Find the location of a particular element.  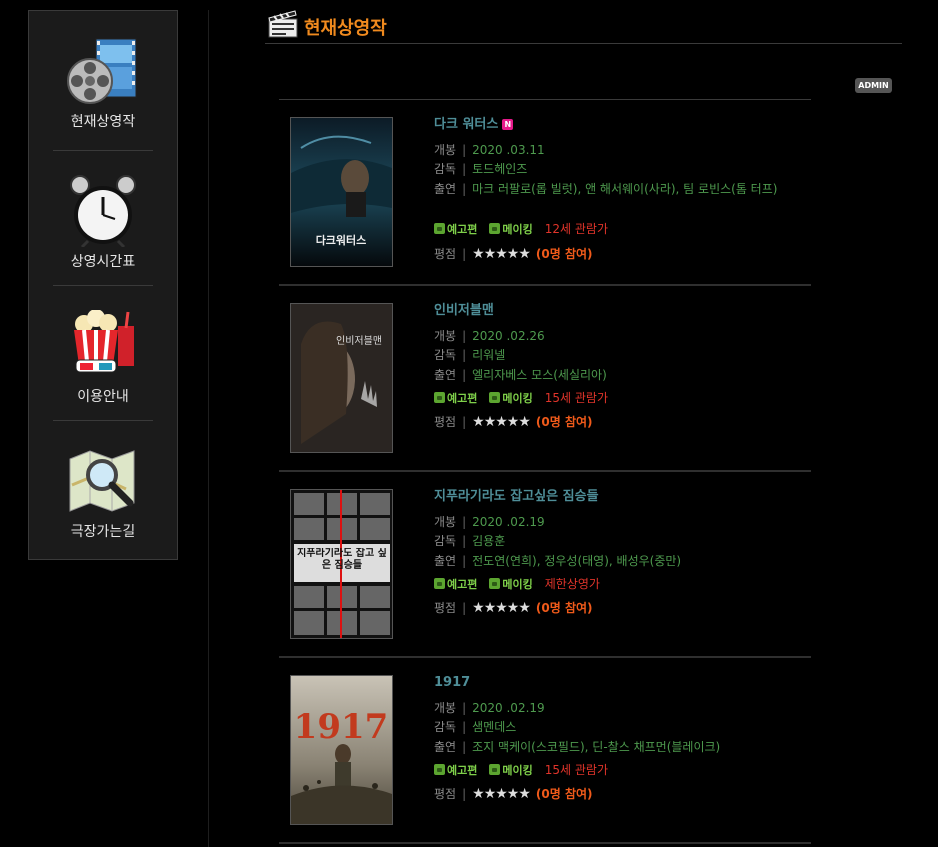

director-value: 리워넬 is located at coordinates (489, 355).